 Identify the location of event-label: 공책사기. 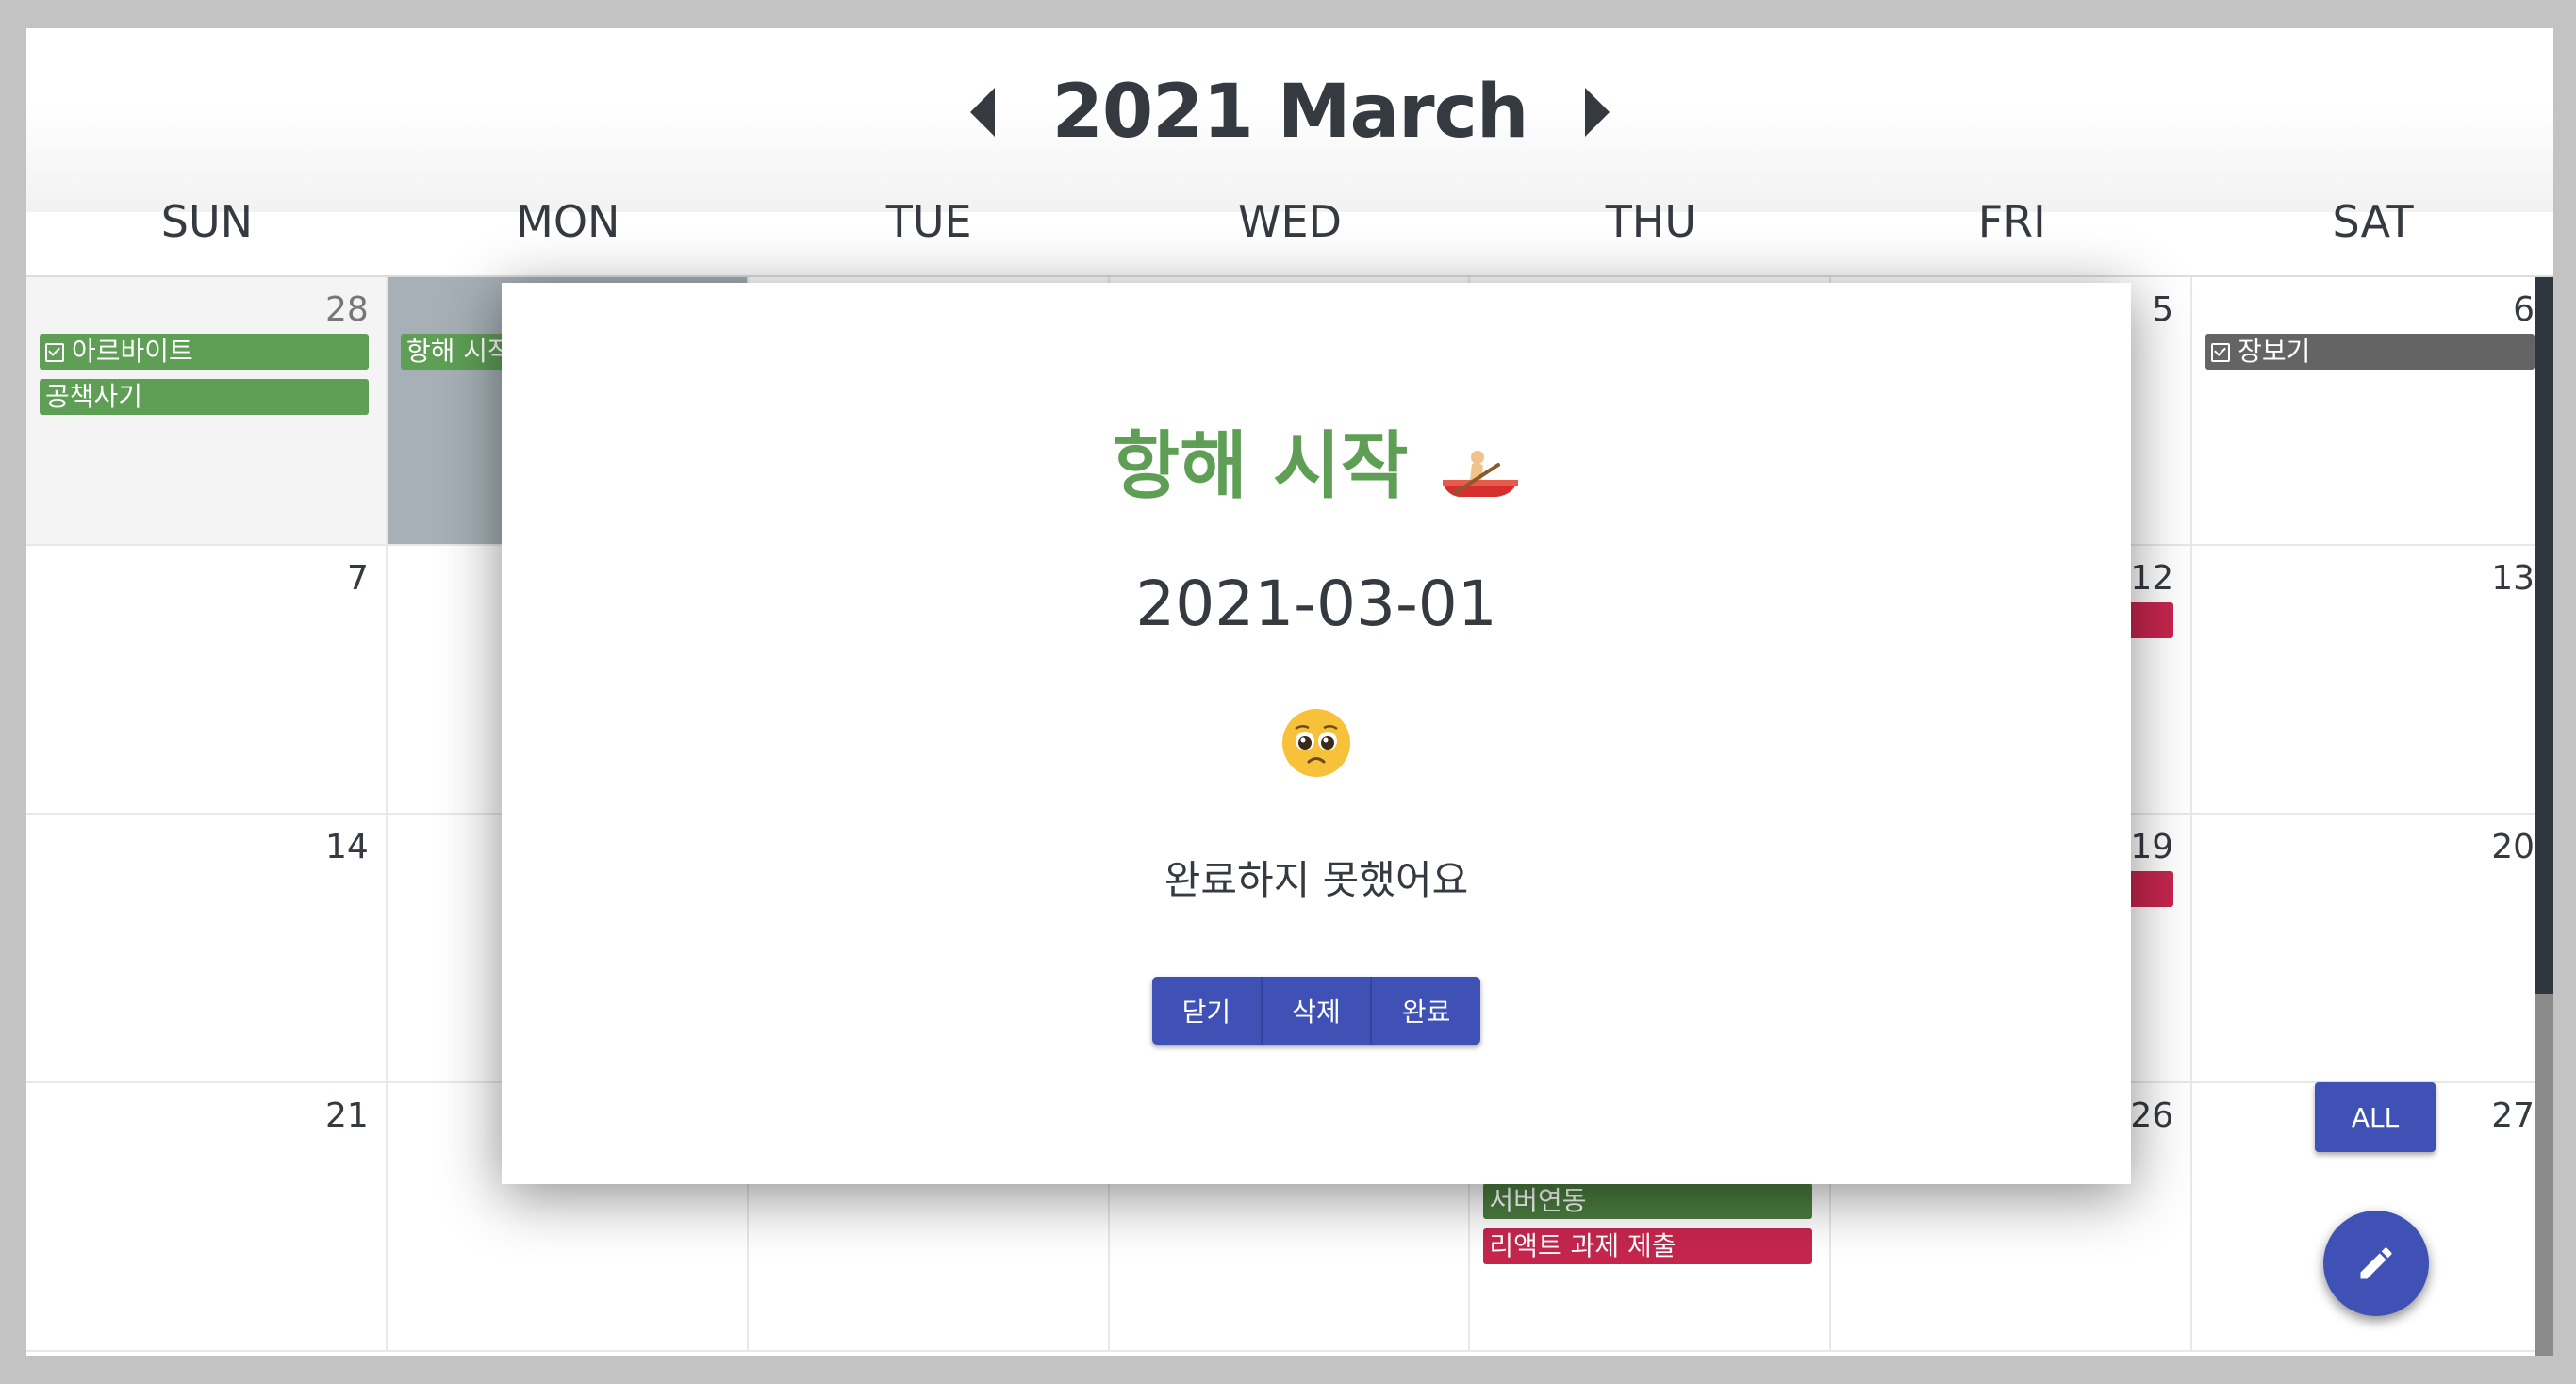
(94, 396).